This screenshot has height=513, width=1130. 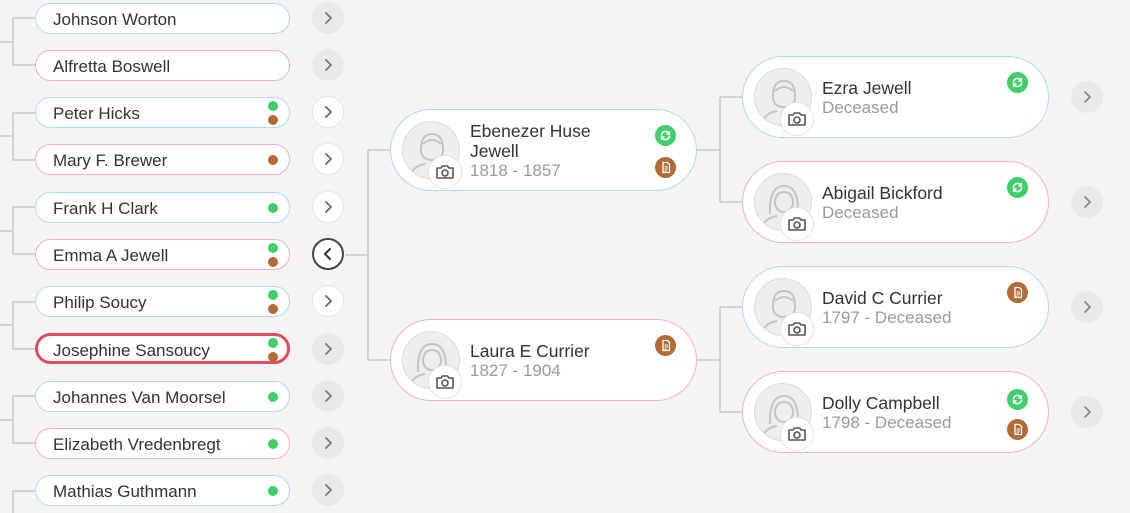 I want to click on collapse-button, so click(x=328, y=254).